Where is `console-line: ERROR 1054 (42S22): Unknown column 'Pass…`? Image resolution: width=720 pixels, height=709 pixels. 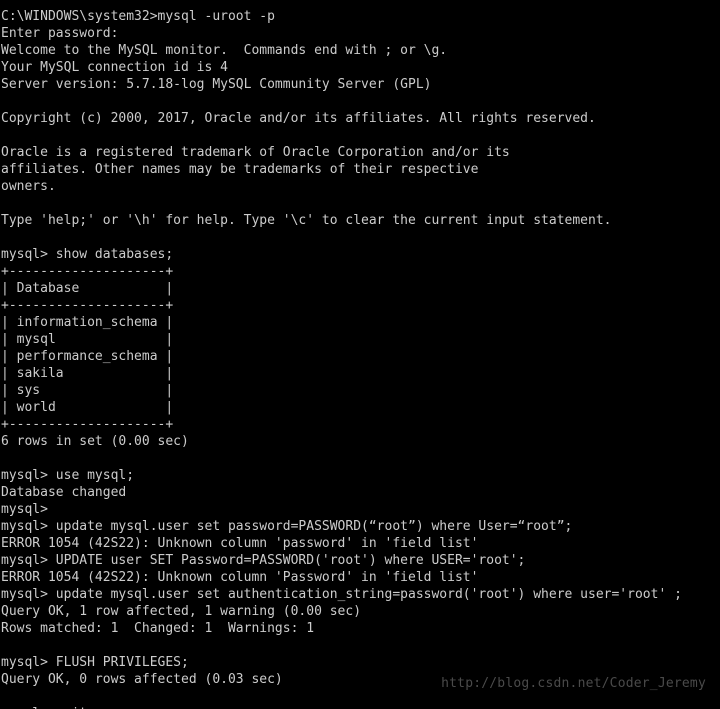 console-line: ERROR 1054 (42S22): Unknown column 'Pass… is located at coordinates (240, 577).